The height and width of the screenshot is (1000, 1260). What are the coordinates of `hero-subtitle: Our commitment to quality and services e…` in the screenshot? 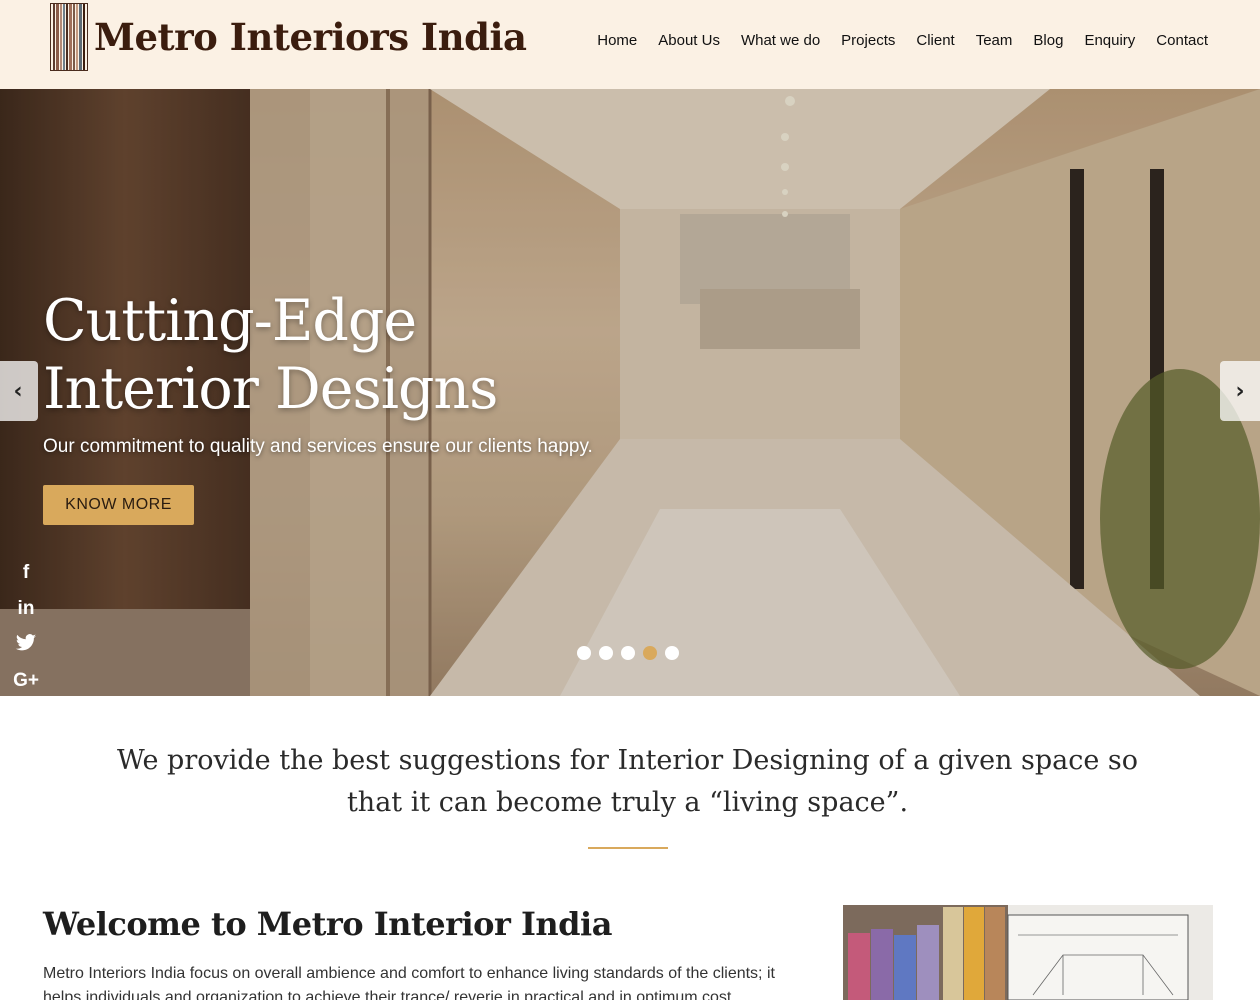 It's located at (318, 446).